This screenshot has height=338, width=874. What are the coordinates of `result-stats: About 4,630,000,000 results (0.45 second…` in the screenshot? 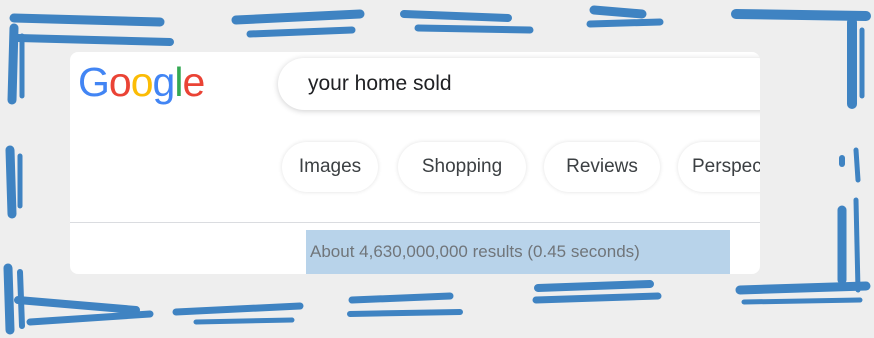 It's located at (475, 251).